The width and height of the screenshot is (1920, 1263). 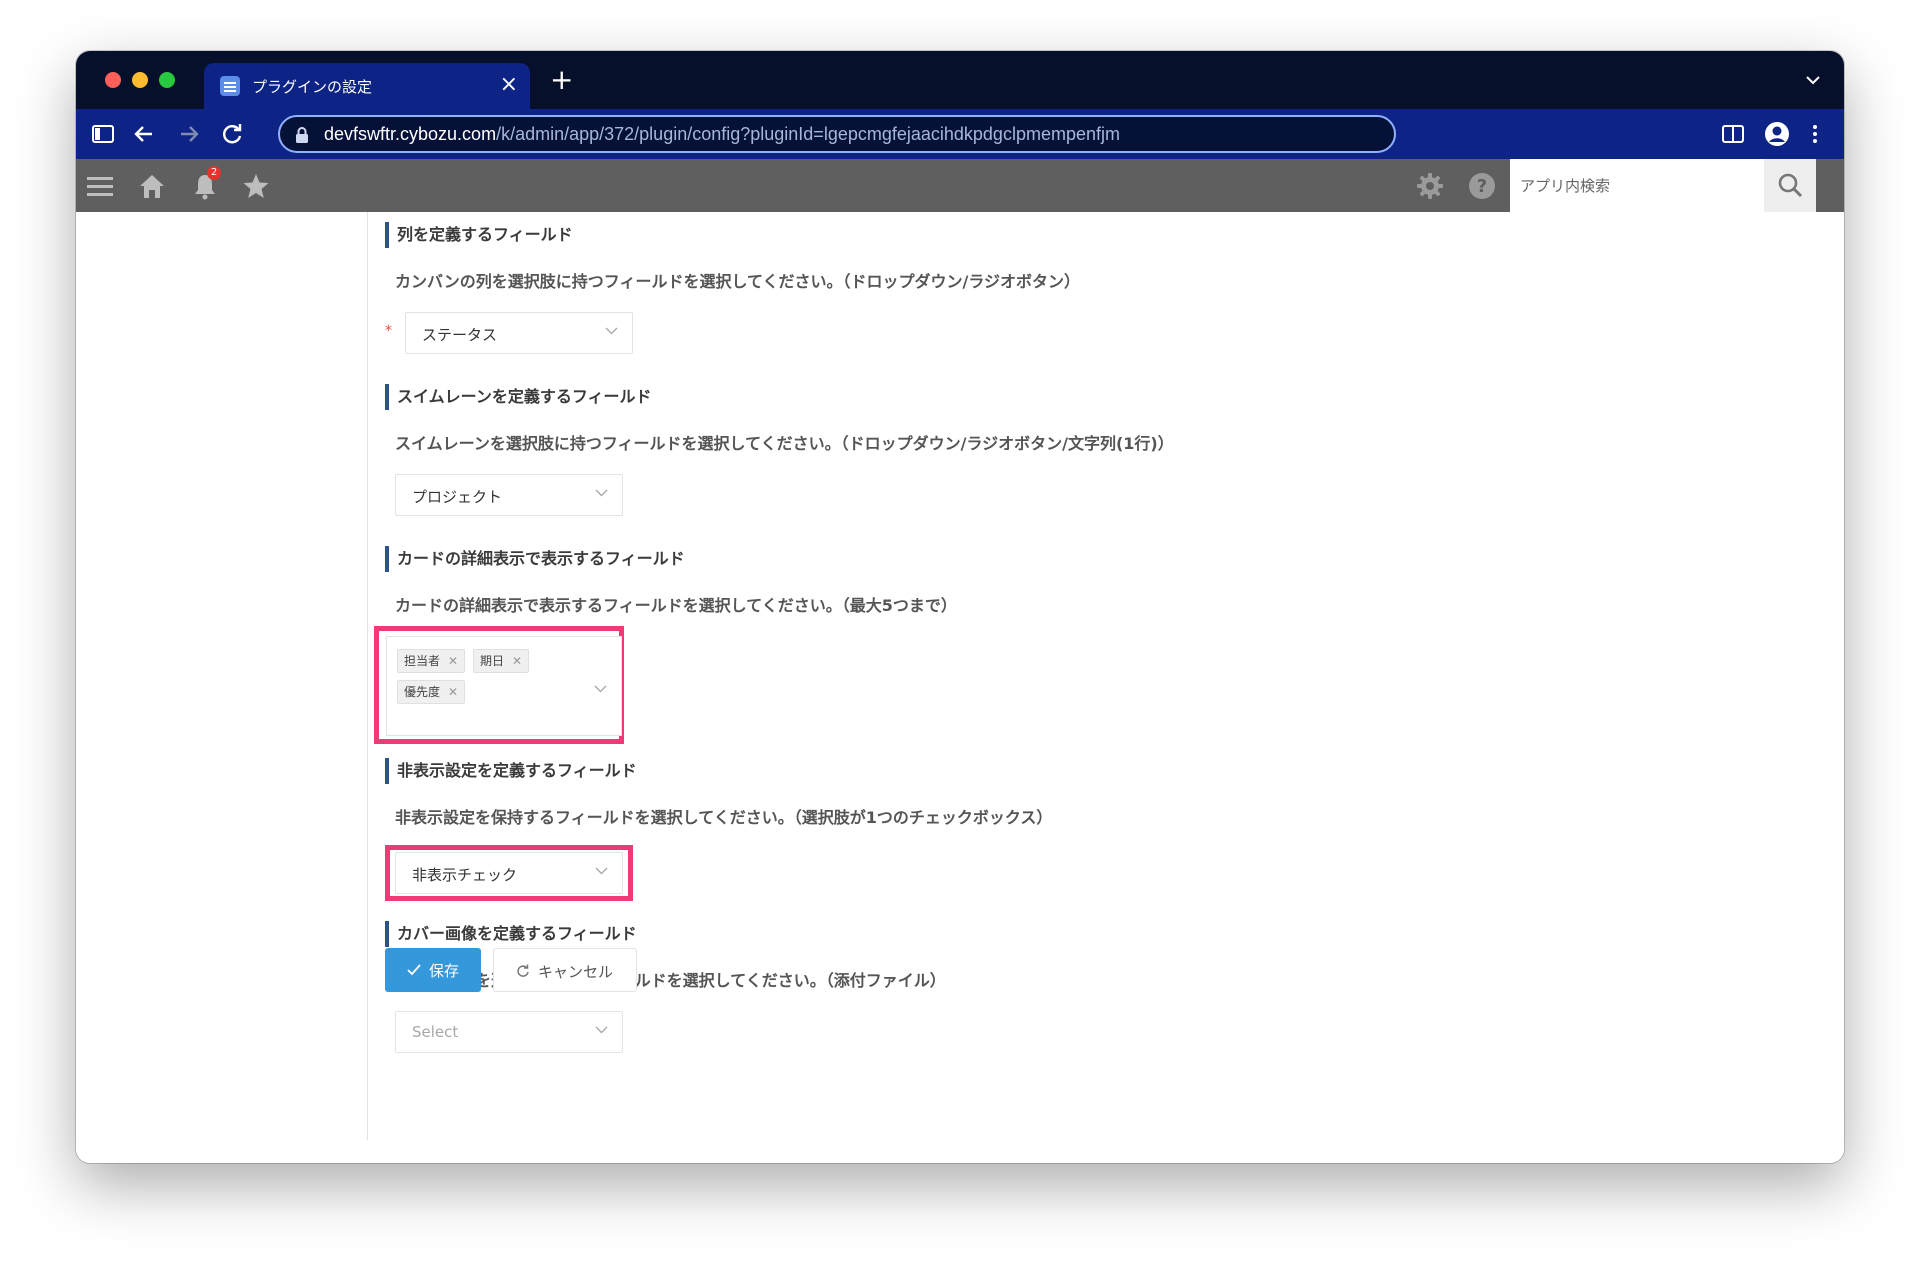 I want to click on checkmark-icon, so click(x=414, y=970).